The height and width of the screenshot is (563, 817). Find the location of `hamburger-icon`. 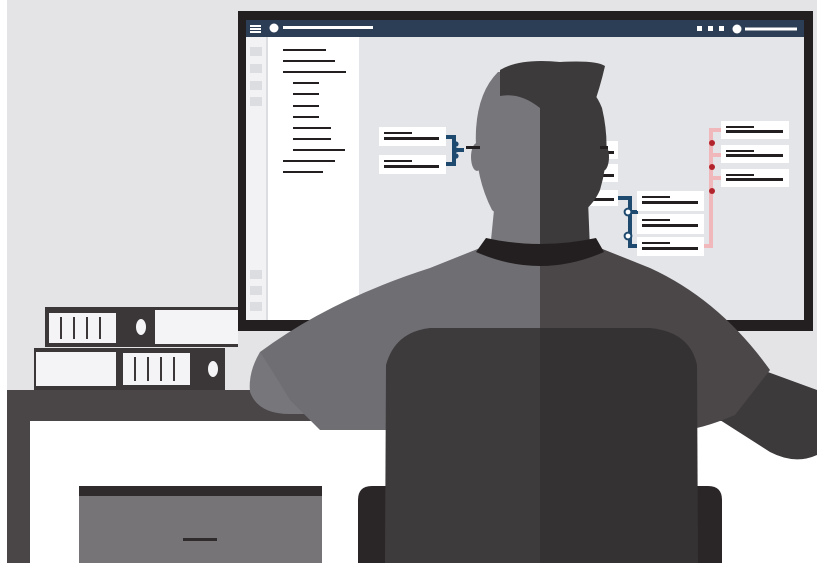

hamburger-icon is located at coordinates (255, 29).